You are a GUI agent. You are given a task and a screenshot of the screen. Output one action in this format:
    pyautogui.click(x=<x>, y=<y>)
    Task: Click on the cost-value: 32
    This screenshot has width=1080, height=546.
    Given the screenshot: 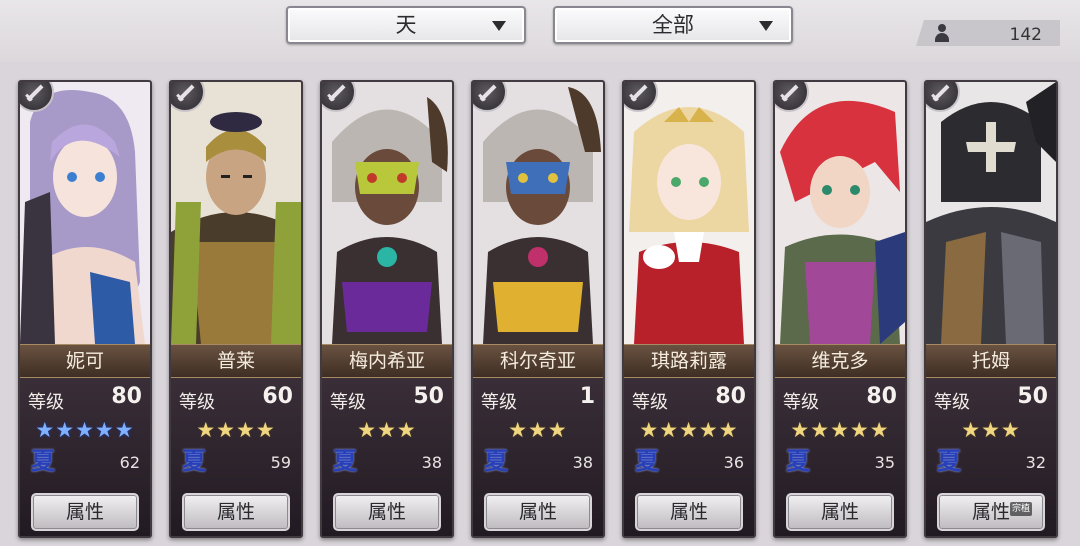 What is the action you would take?
    pyautogui.click(x=1035, y=462)
    